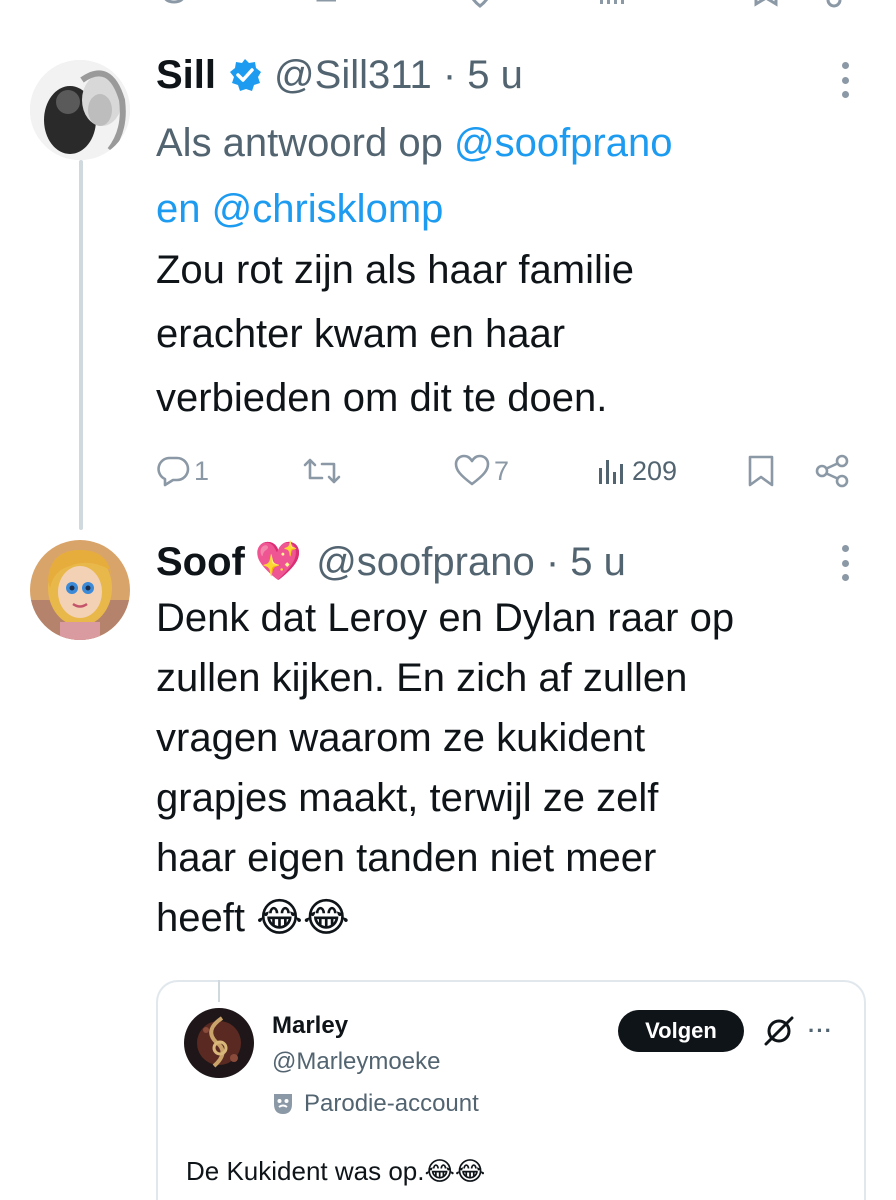 The height and width of the screenshot is (1200, 896). I want to click on quote-thread-connector, so click(219, 991).